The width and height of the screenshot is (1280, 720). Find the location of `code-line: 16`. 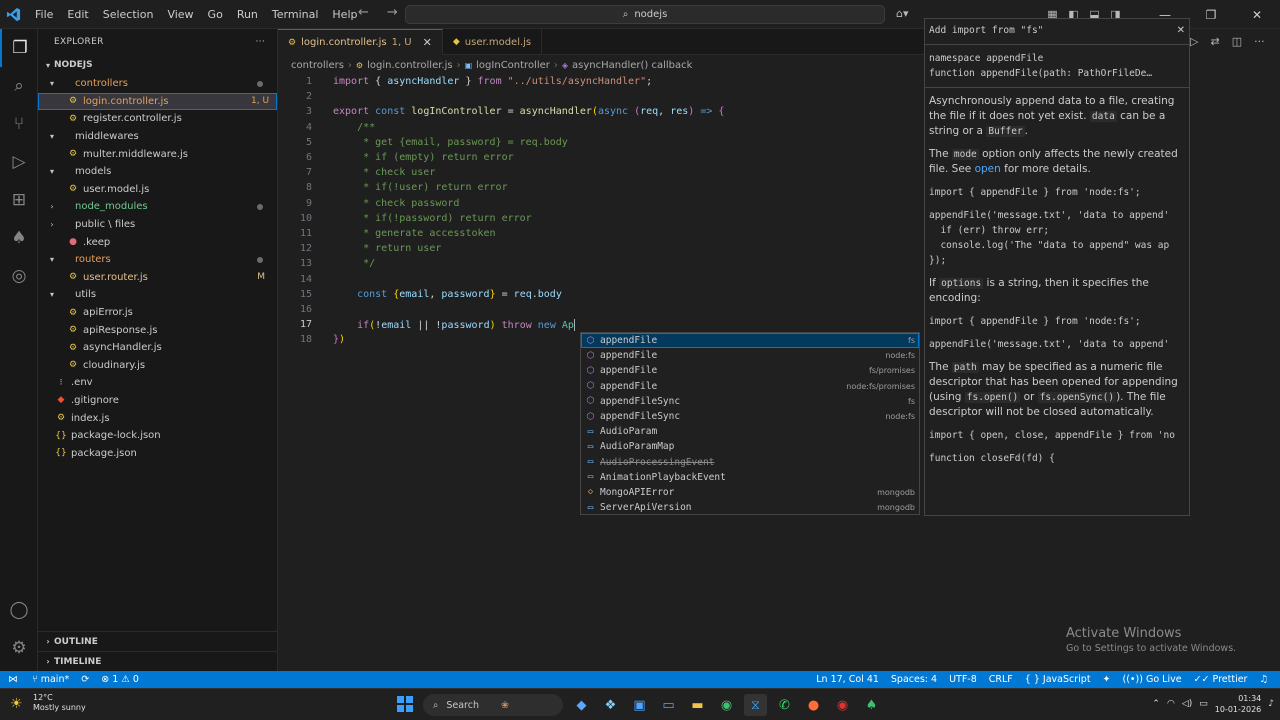

code-line: 16 is located at coordinates (602, 309).